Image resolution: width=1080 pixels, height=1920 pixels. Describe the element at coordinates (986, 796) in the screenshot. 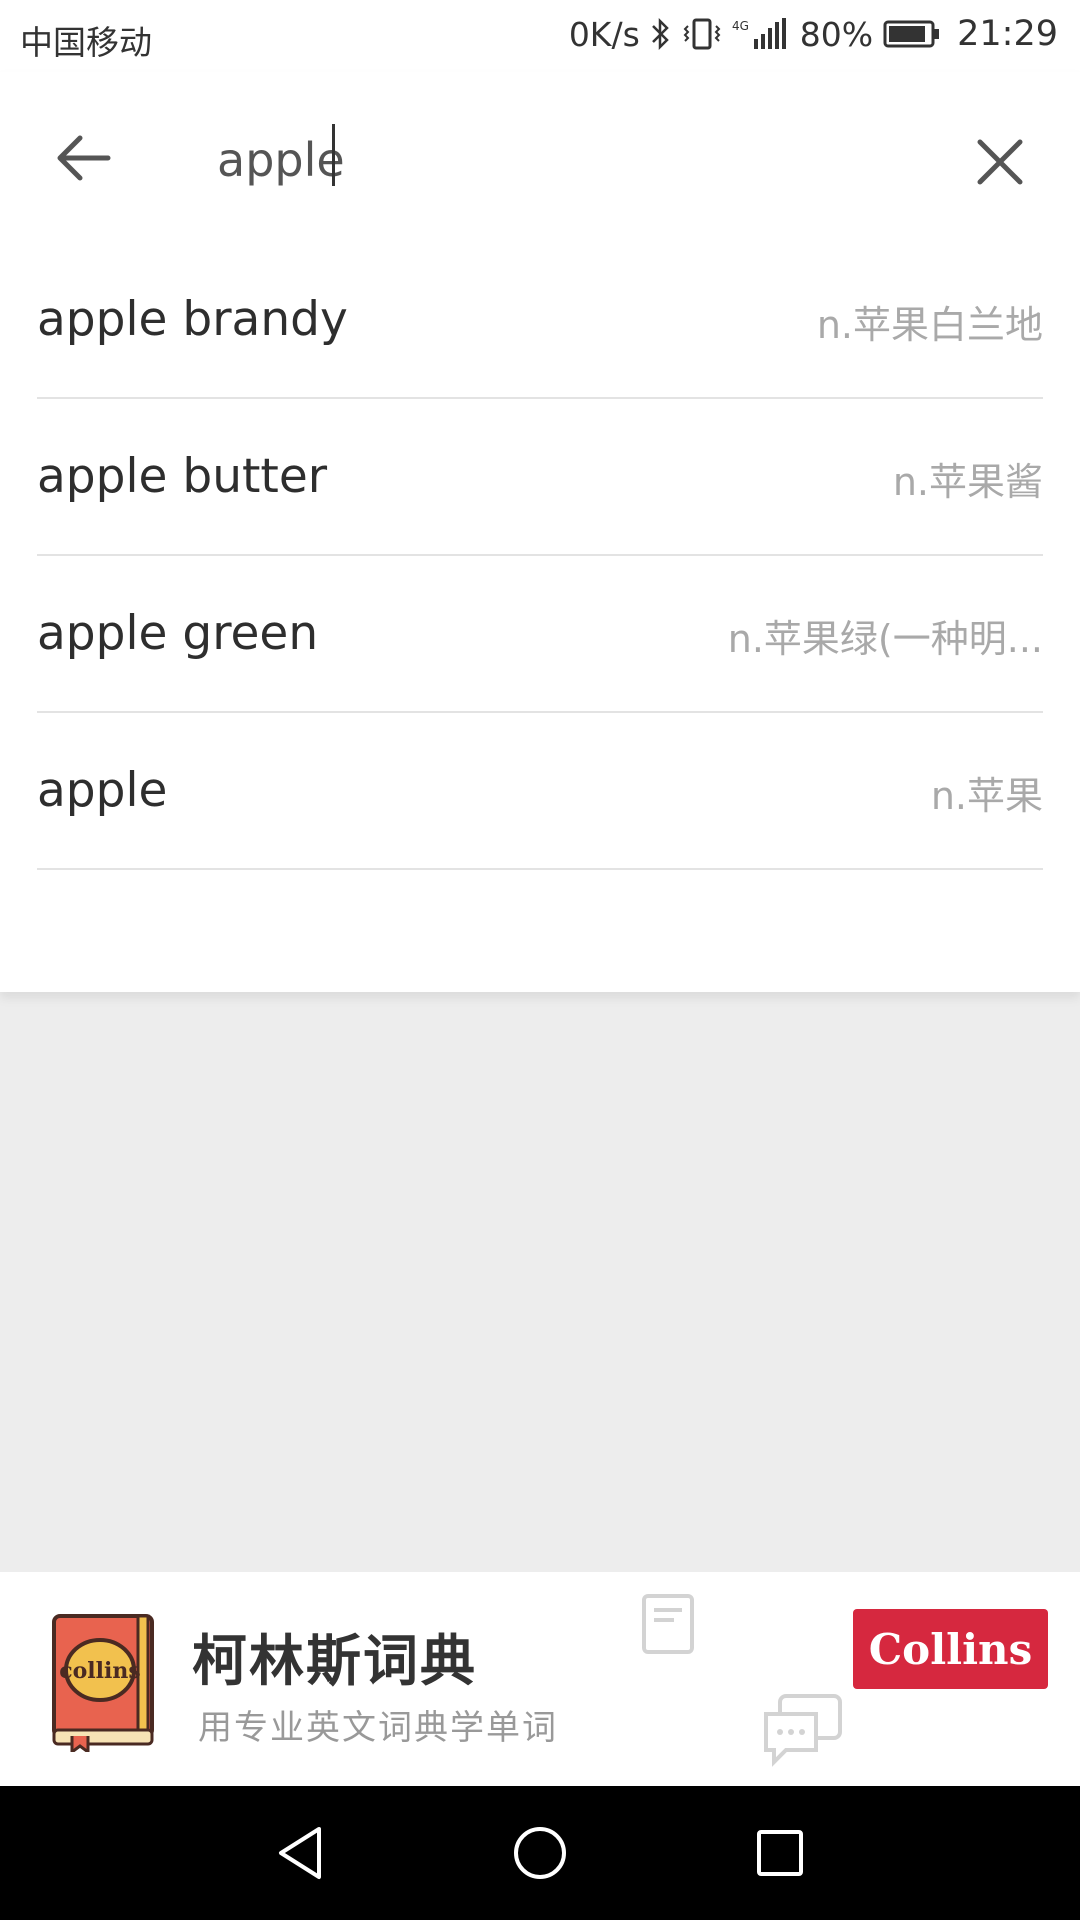

I see `suggestion-definition: n.苹果` at that location.